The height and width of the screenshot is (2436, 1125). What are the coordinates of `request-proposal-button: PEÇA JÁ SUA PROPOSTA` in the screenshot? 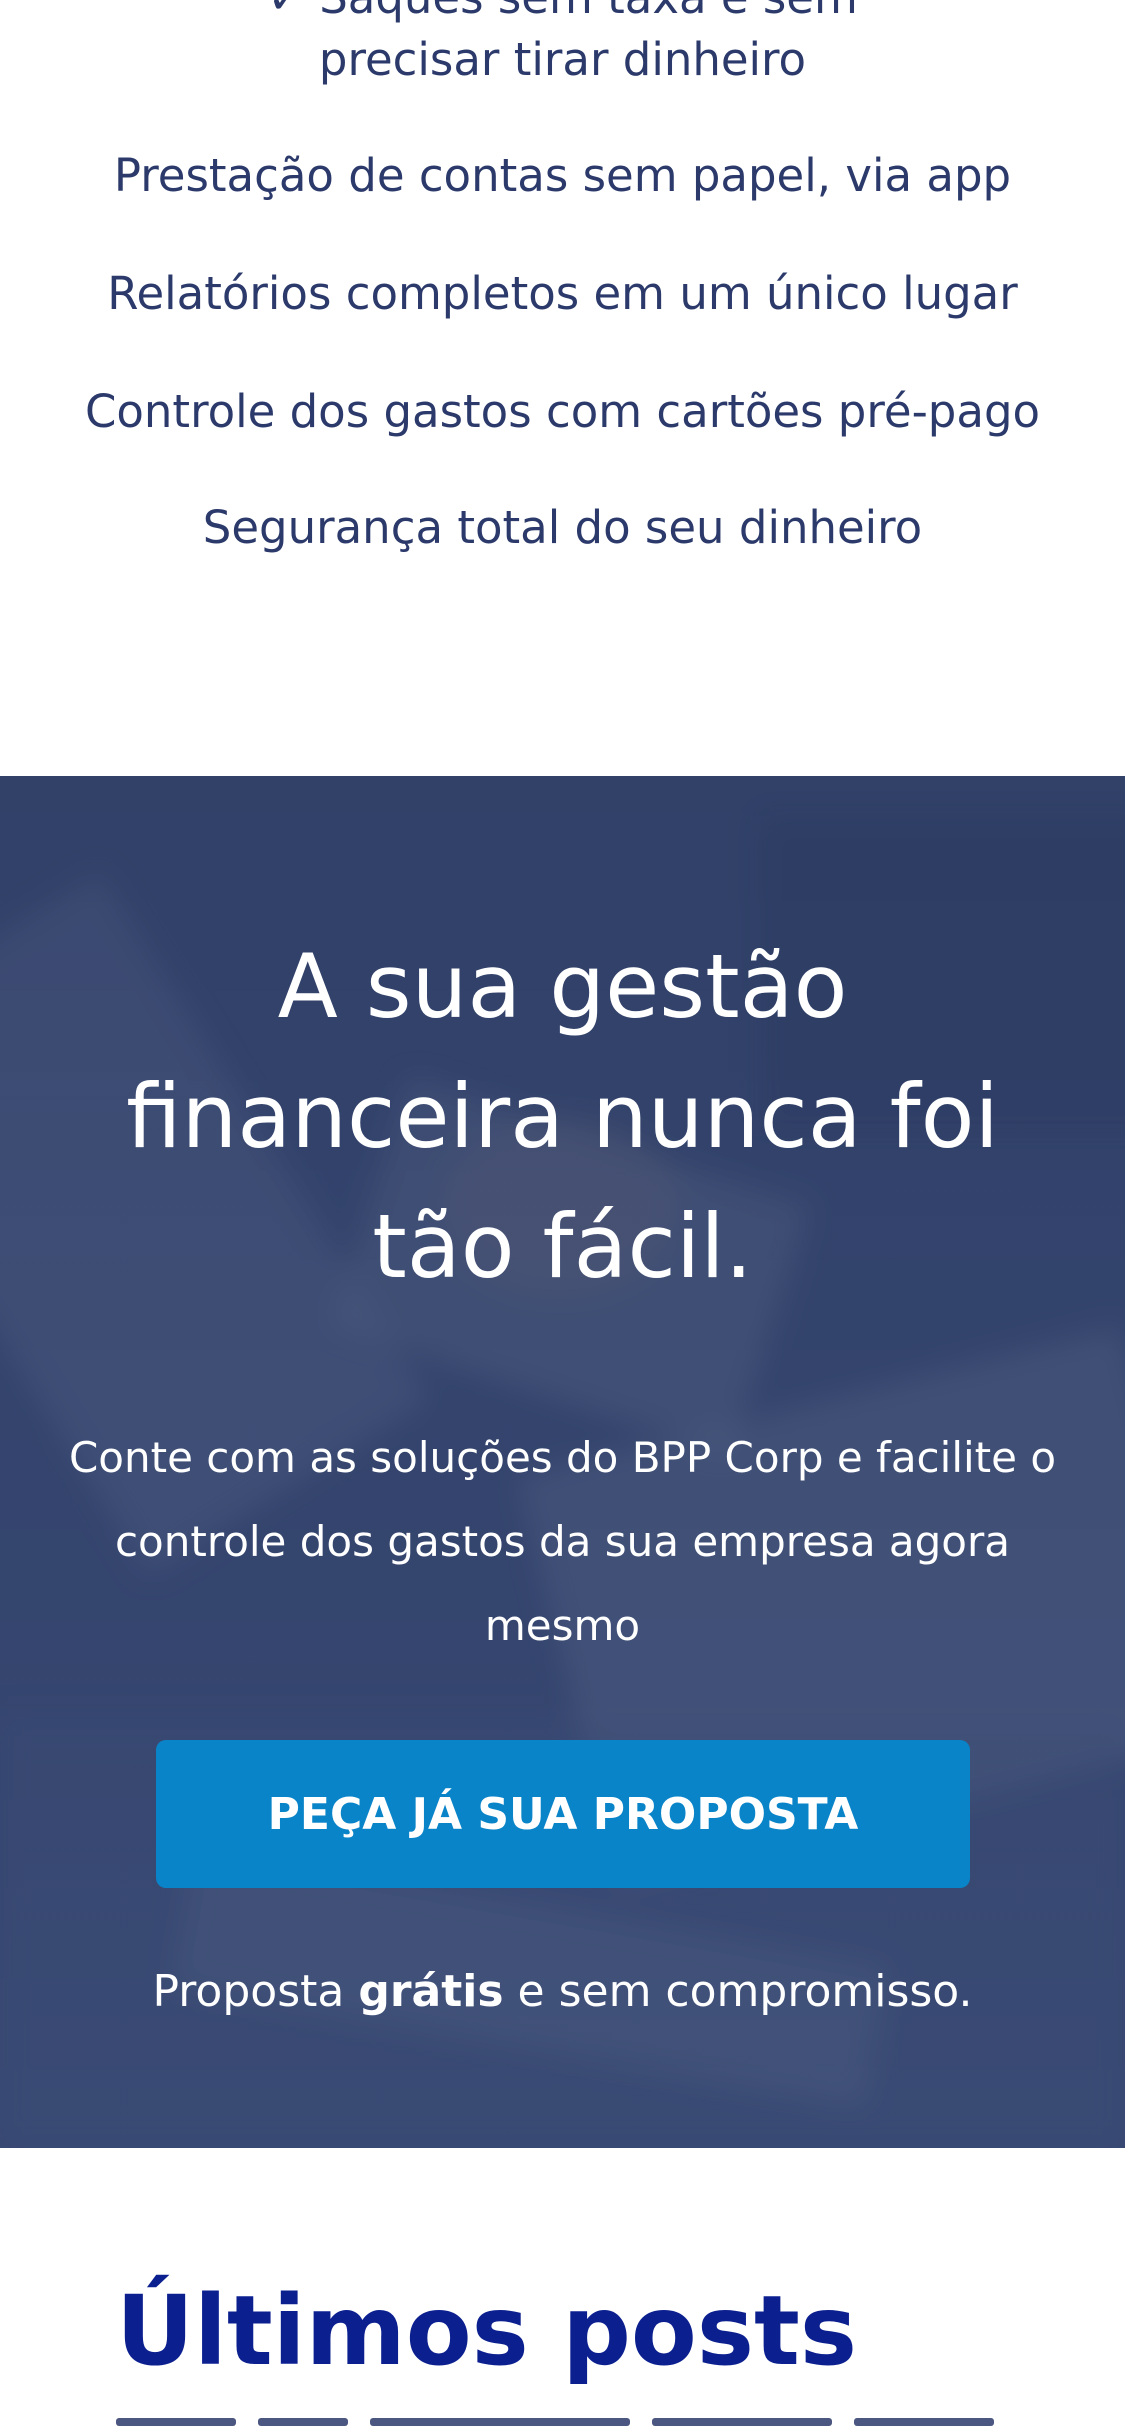 It's located at (563, 1814).